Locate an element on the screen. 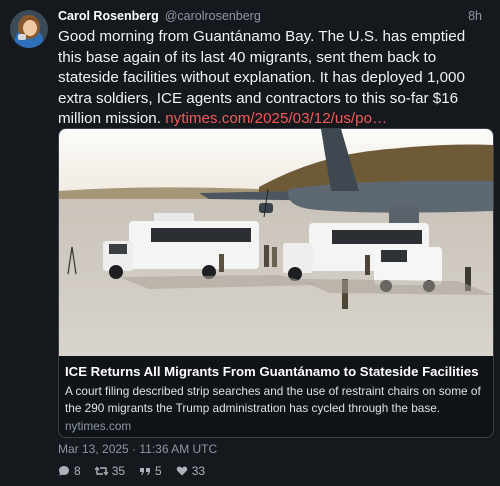  post-header: Carol Rosenberg @carolrosenberg 8h is located at coordinates (274, 18).